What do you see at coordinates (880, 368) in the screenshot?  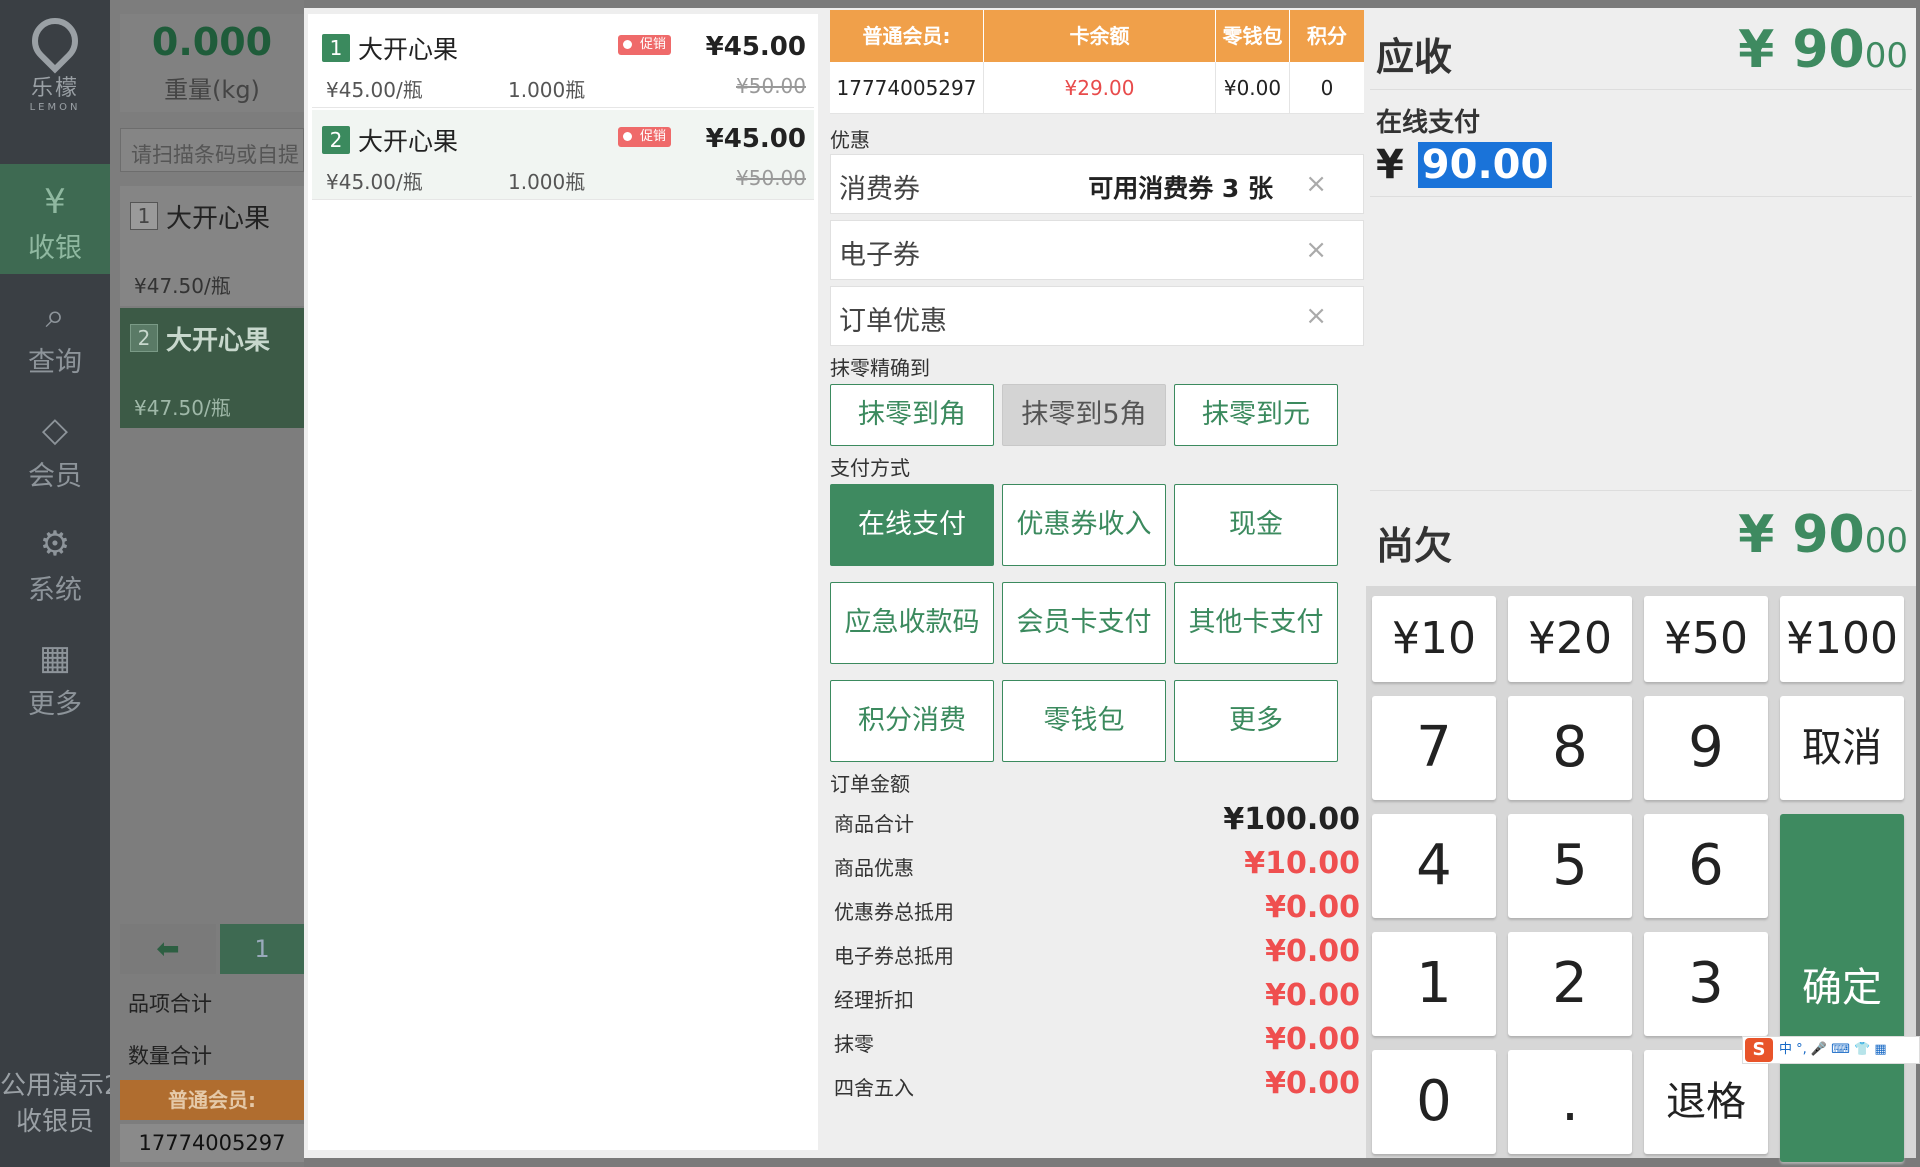 I see `rounding-section-label: 抹零精确到` at bounding box center [880, 368].